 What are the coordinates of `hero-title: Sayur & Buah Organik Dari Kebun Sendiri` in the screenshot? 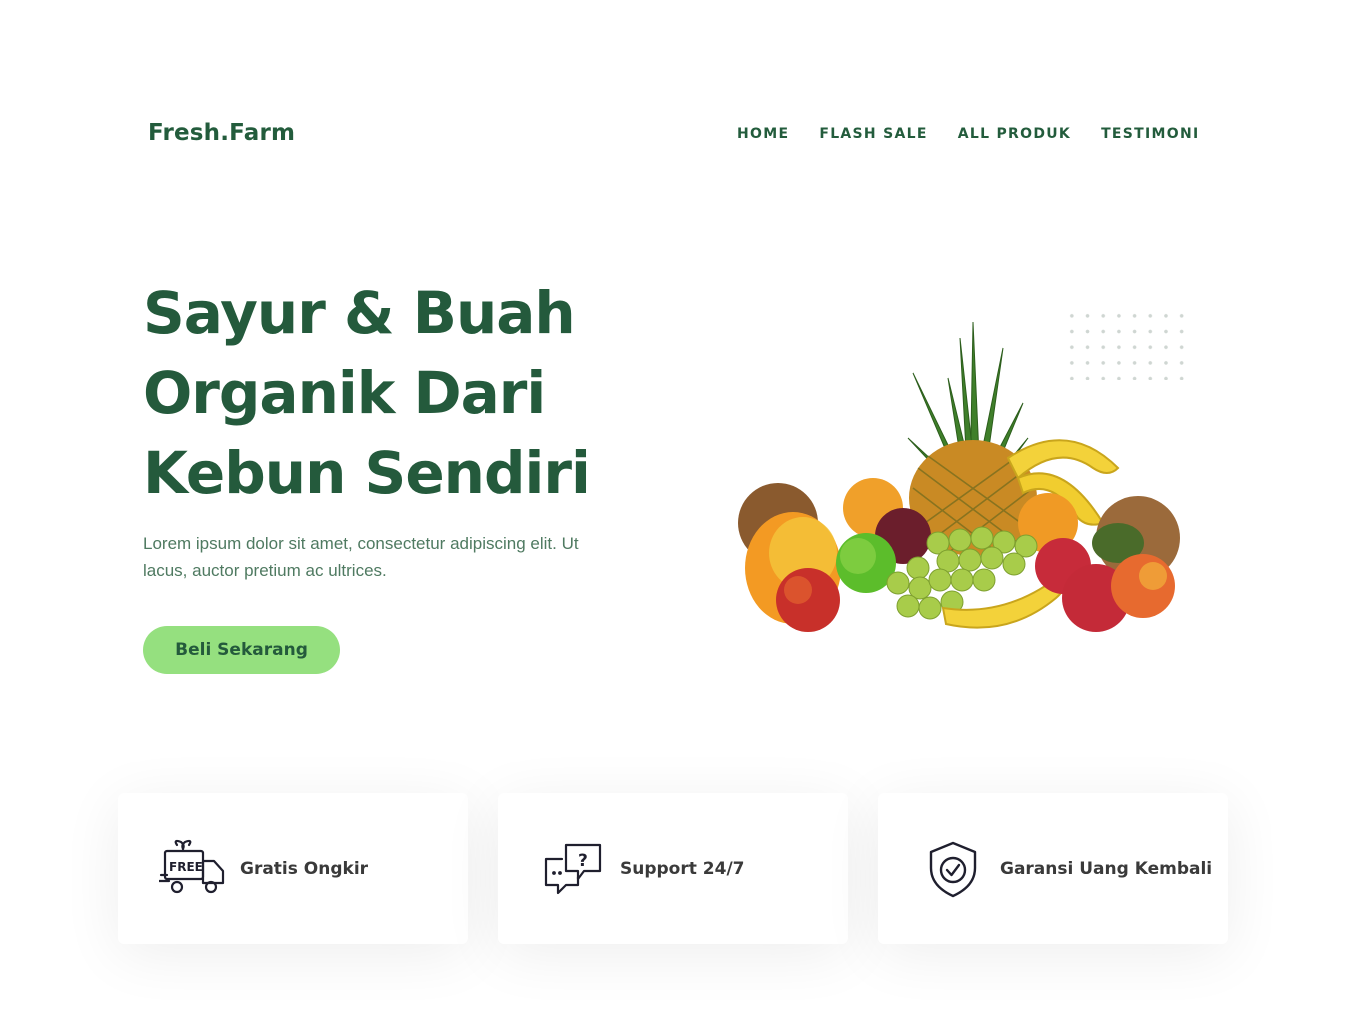 It's located at (403, 393).